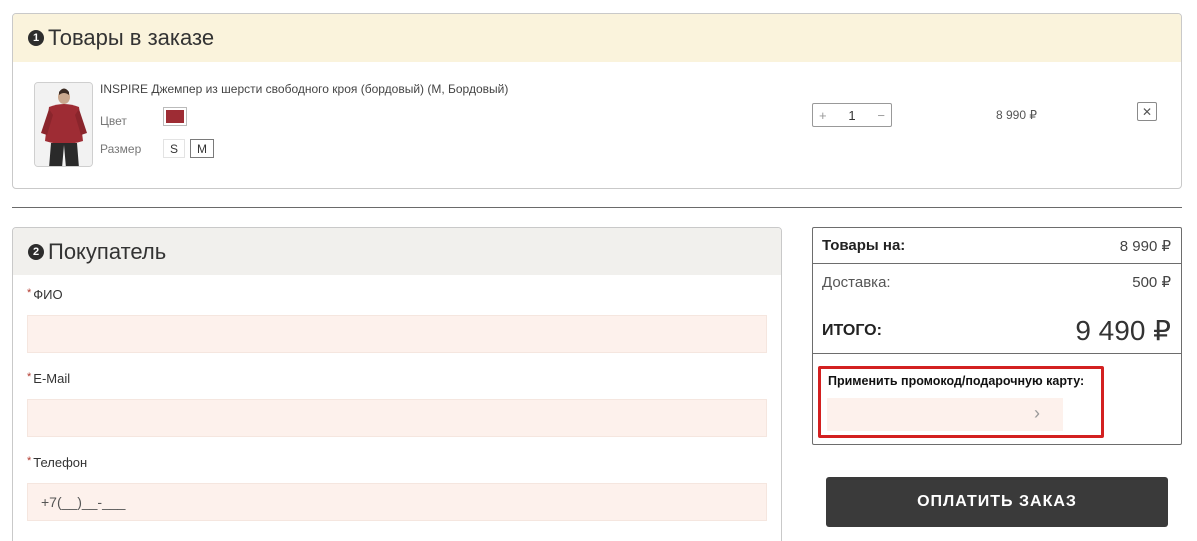 This screenshot has width=1197, height=541. What do you see at coordinates (397, 502) in the screenshot?
I see `phone-field` at bounding box center [397, 502].